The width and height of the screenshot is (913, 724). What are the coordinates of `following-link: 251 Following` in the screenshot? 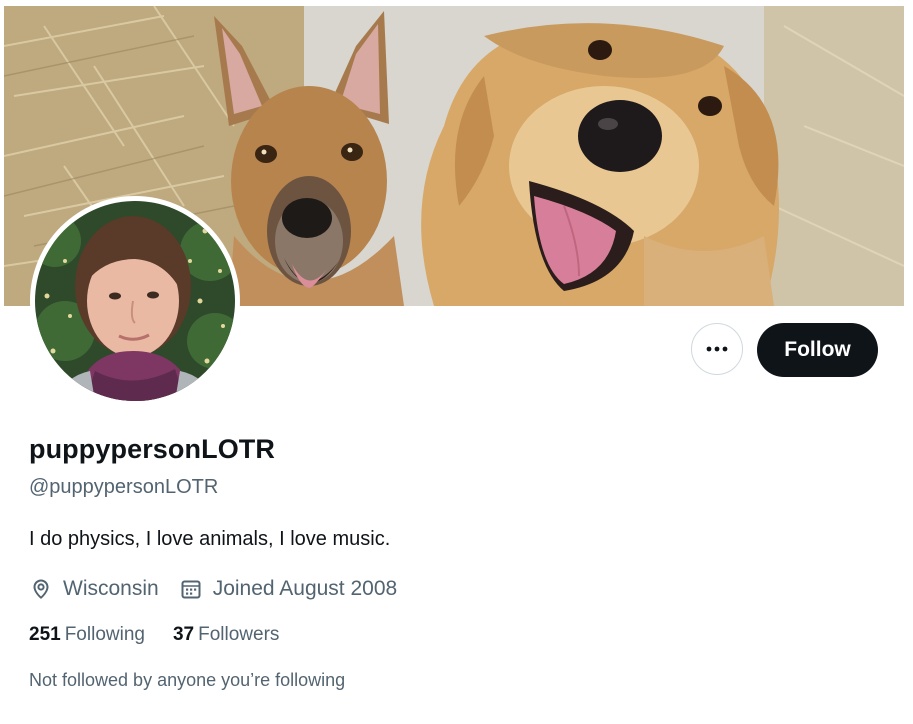 It's located at (87, 635).